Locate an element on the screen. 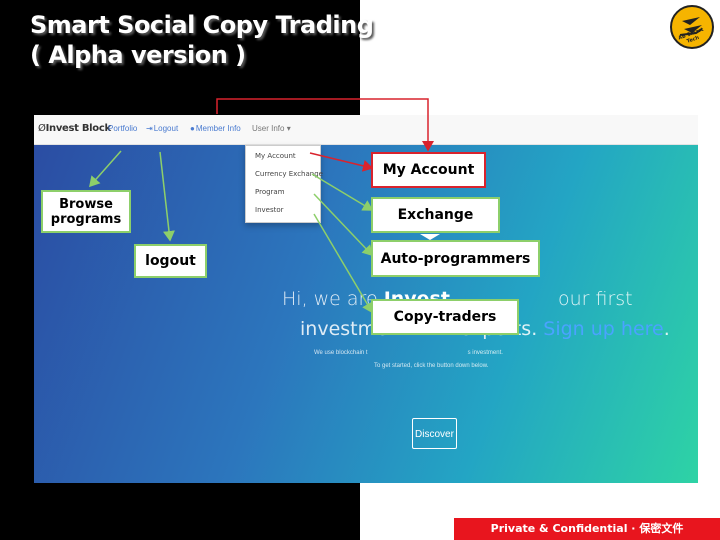  callout-logout: logout is located at coordinates (170, 261).